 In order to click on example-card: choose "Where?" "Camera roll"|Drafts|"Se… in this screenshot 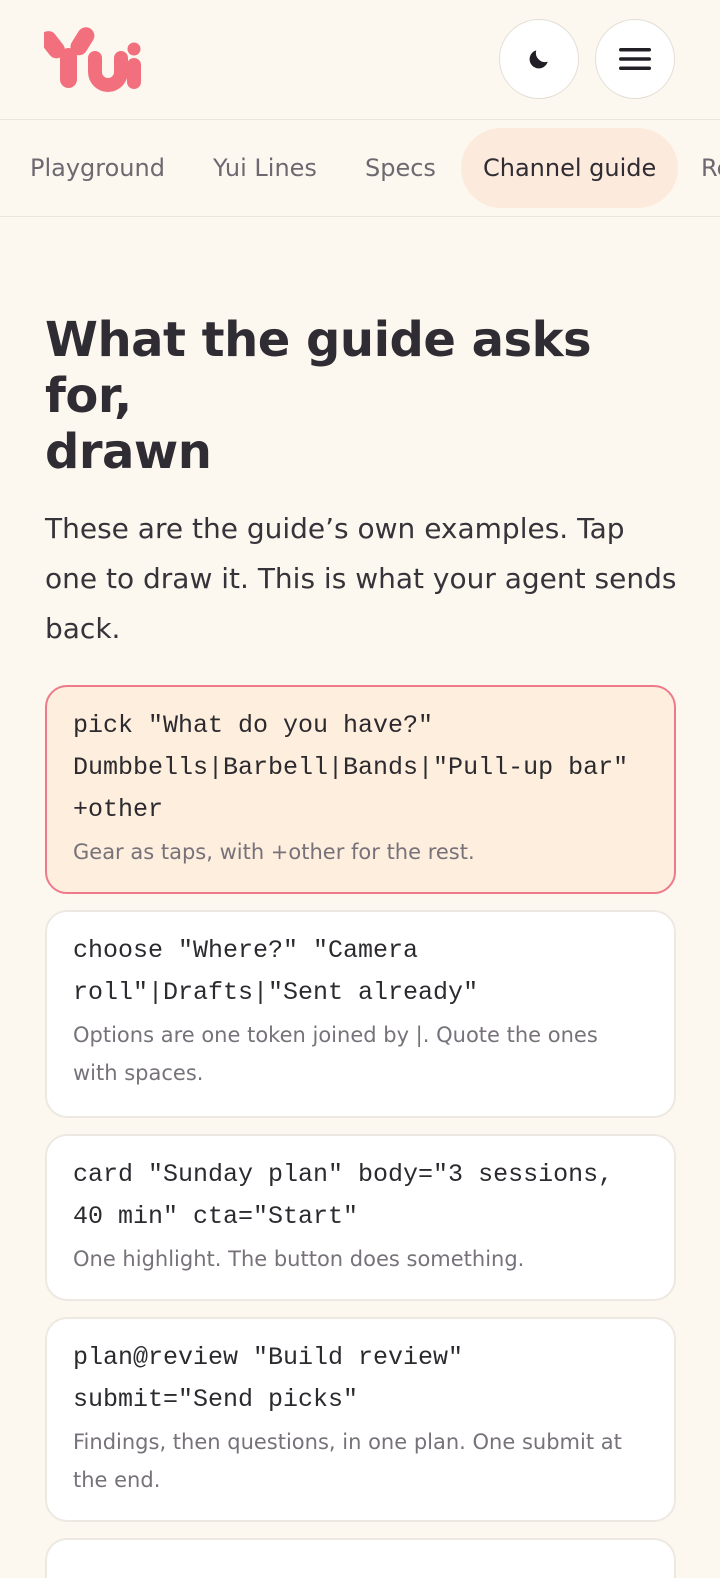, I will do `click(360, 1014)`.